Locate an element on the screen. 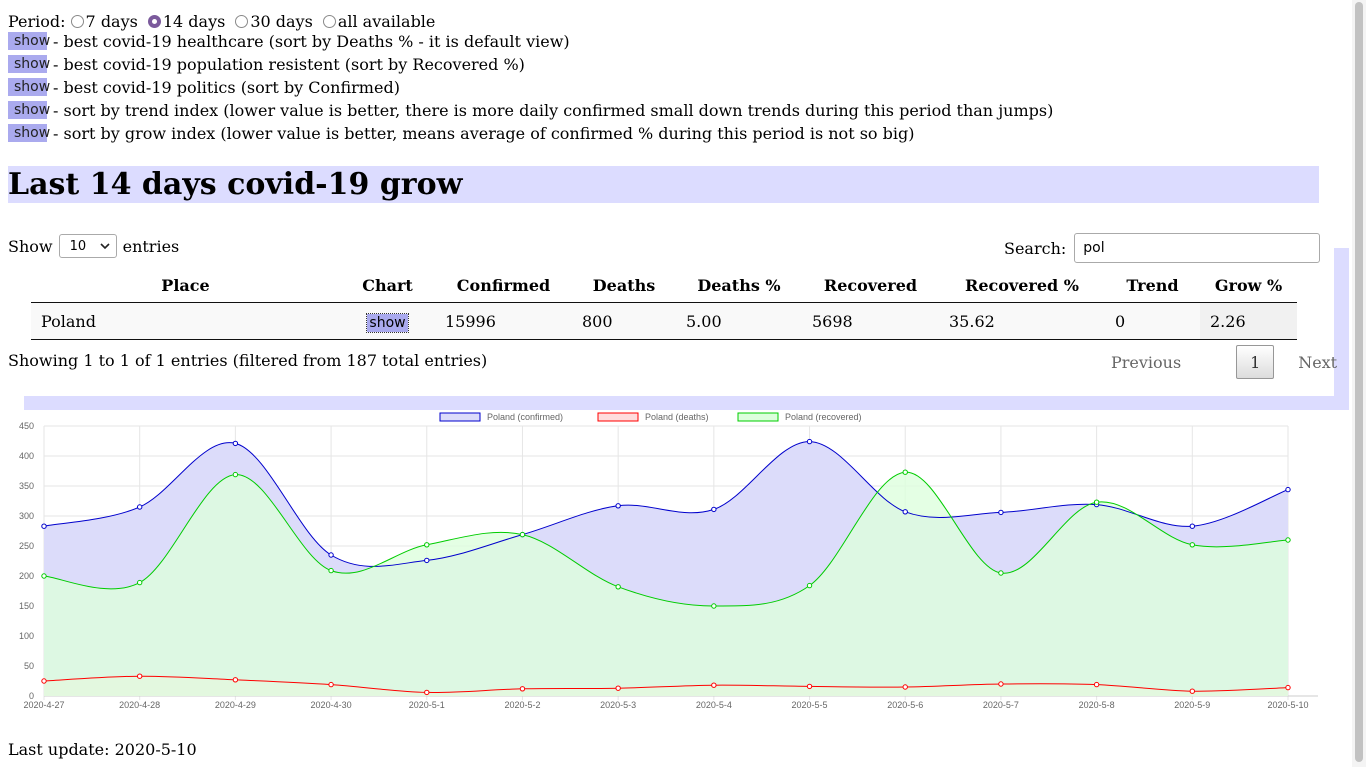 This screenshot has height=767, width=1366. row-chart-show-button: show is located at coordinates (387, 322).